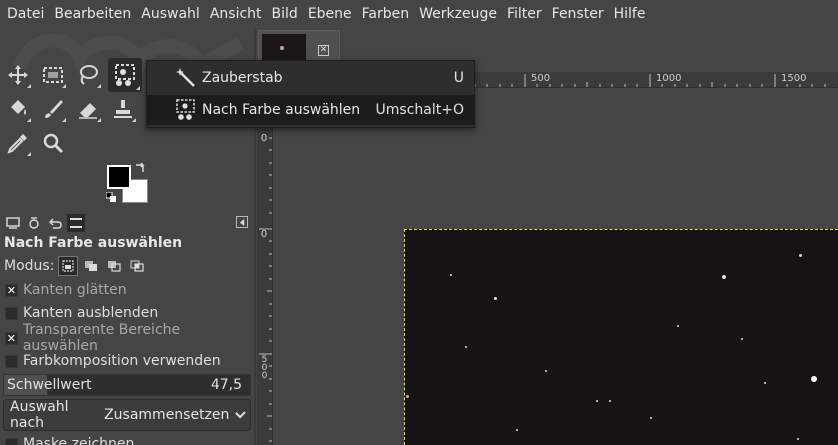  I want to click on select-by-dropdown: Auswahl nach Zusammensetzen, so click(127, 415).